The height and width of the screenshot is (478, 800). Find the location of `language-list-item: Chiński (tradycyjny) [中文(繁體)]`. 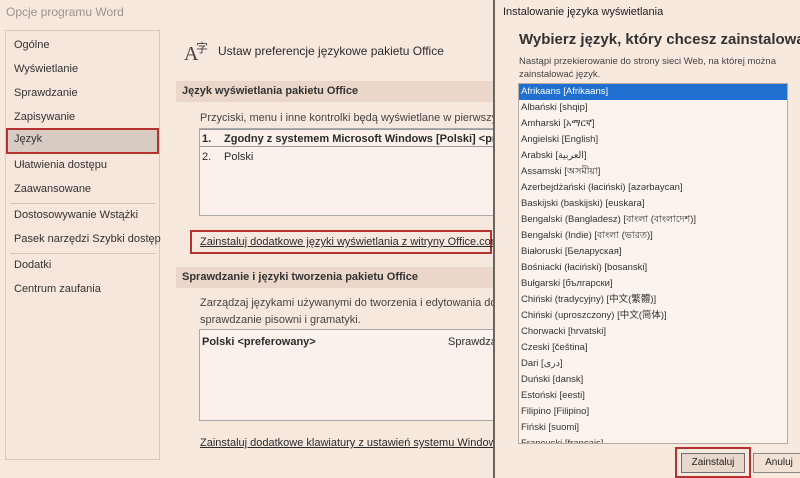

language-list-item: Chiński (tradycyjny) [中文(繁體)] is located at coordinates (653, 300).